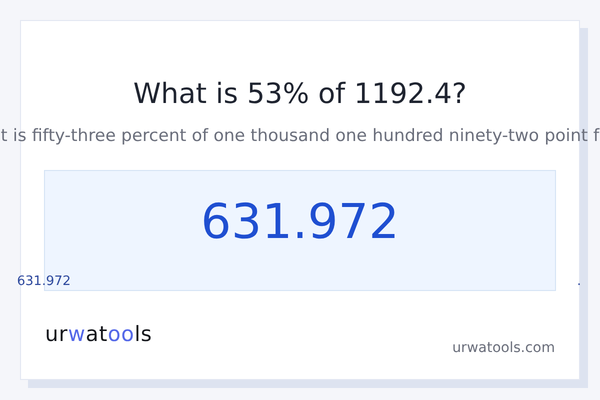  What do you see at coordinates (44, 282) in the screenshot?
I see `result-label: 631.972` at bounding box center [44, 282].